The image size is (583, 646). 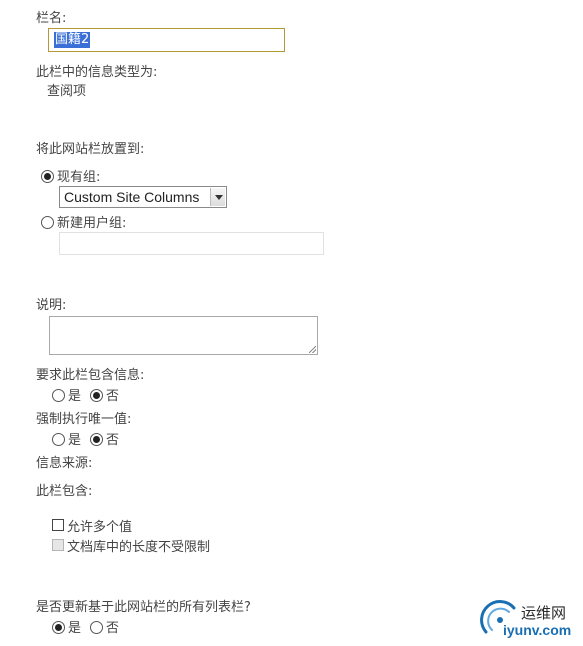 I want to click on require-info-yes-radio, so click(x=58, y=395).